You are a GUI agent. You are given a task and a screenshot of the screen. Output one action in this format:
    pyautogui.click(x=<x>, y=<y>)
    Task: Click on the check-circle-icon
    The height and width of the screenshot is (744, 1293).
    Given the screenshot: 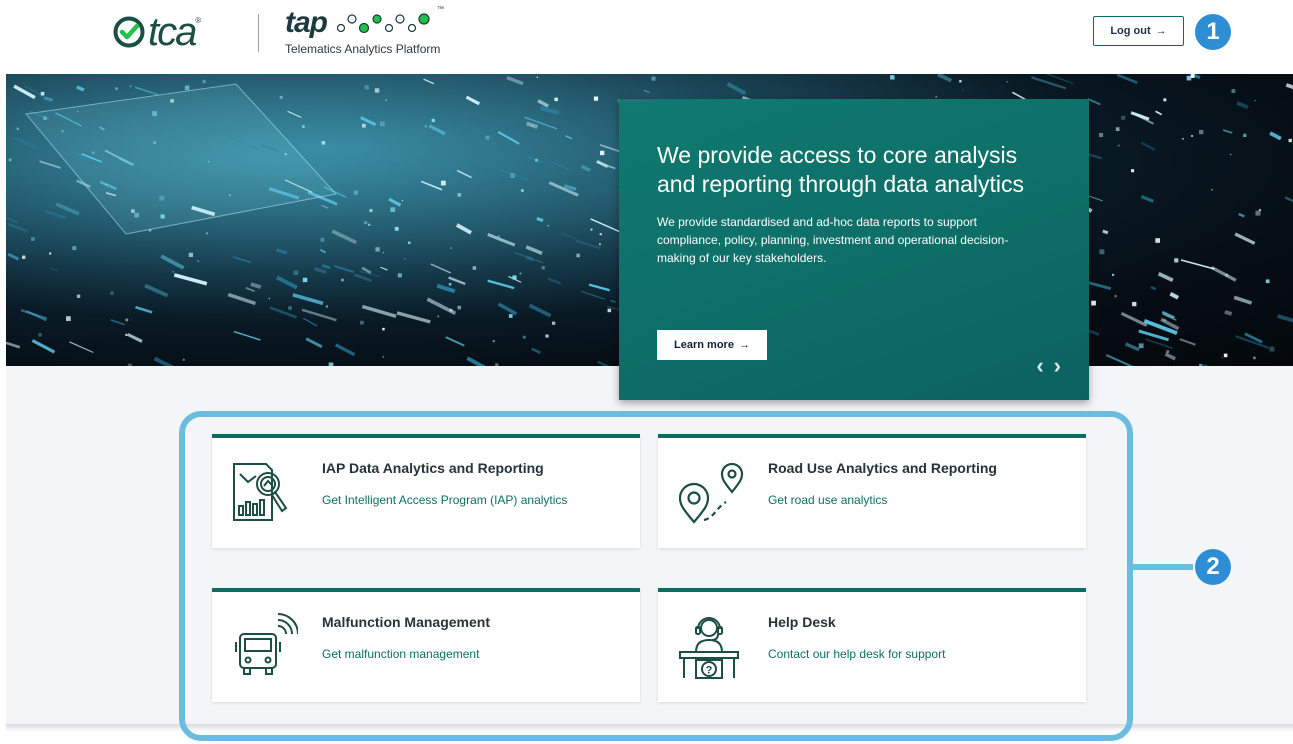 What is the action you would take?
    pyautogui.click(x=129, y=32)
    